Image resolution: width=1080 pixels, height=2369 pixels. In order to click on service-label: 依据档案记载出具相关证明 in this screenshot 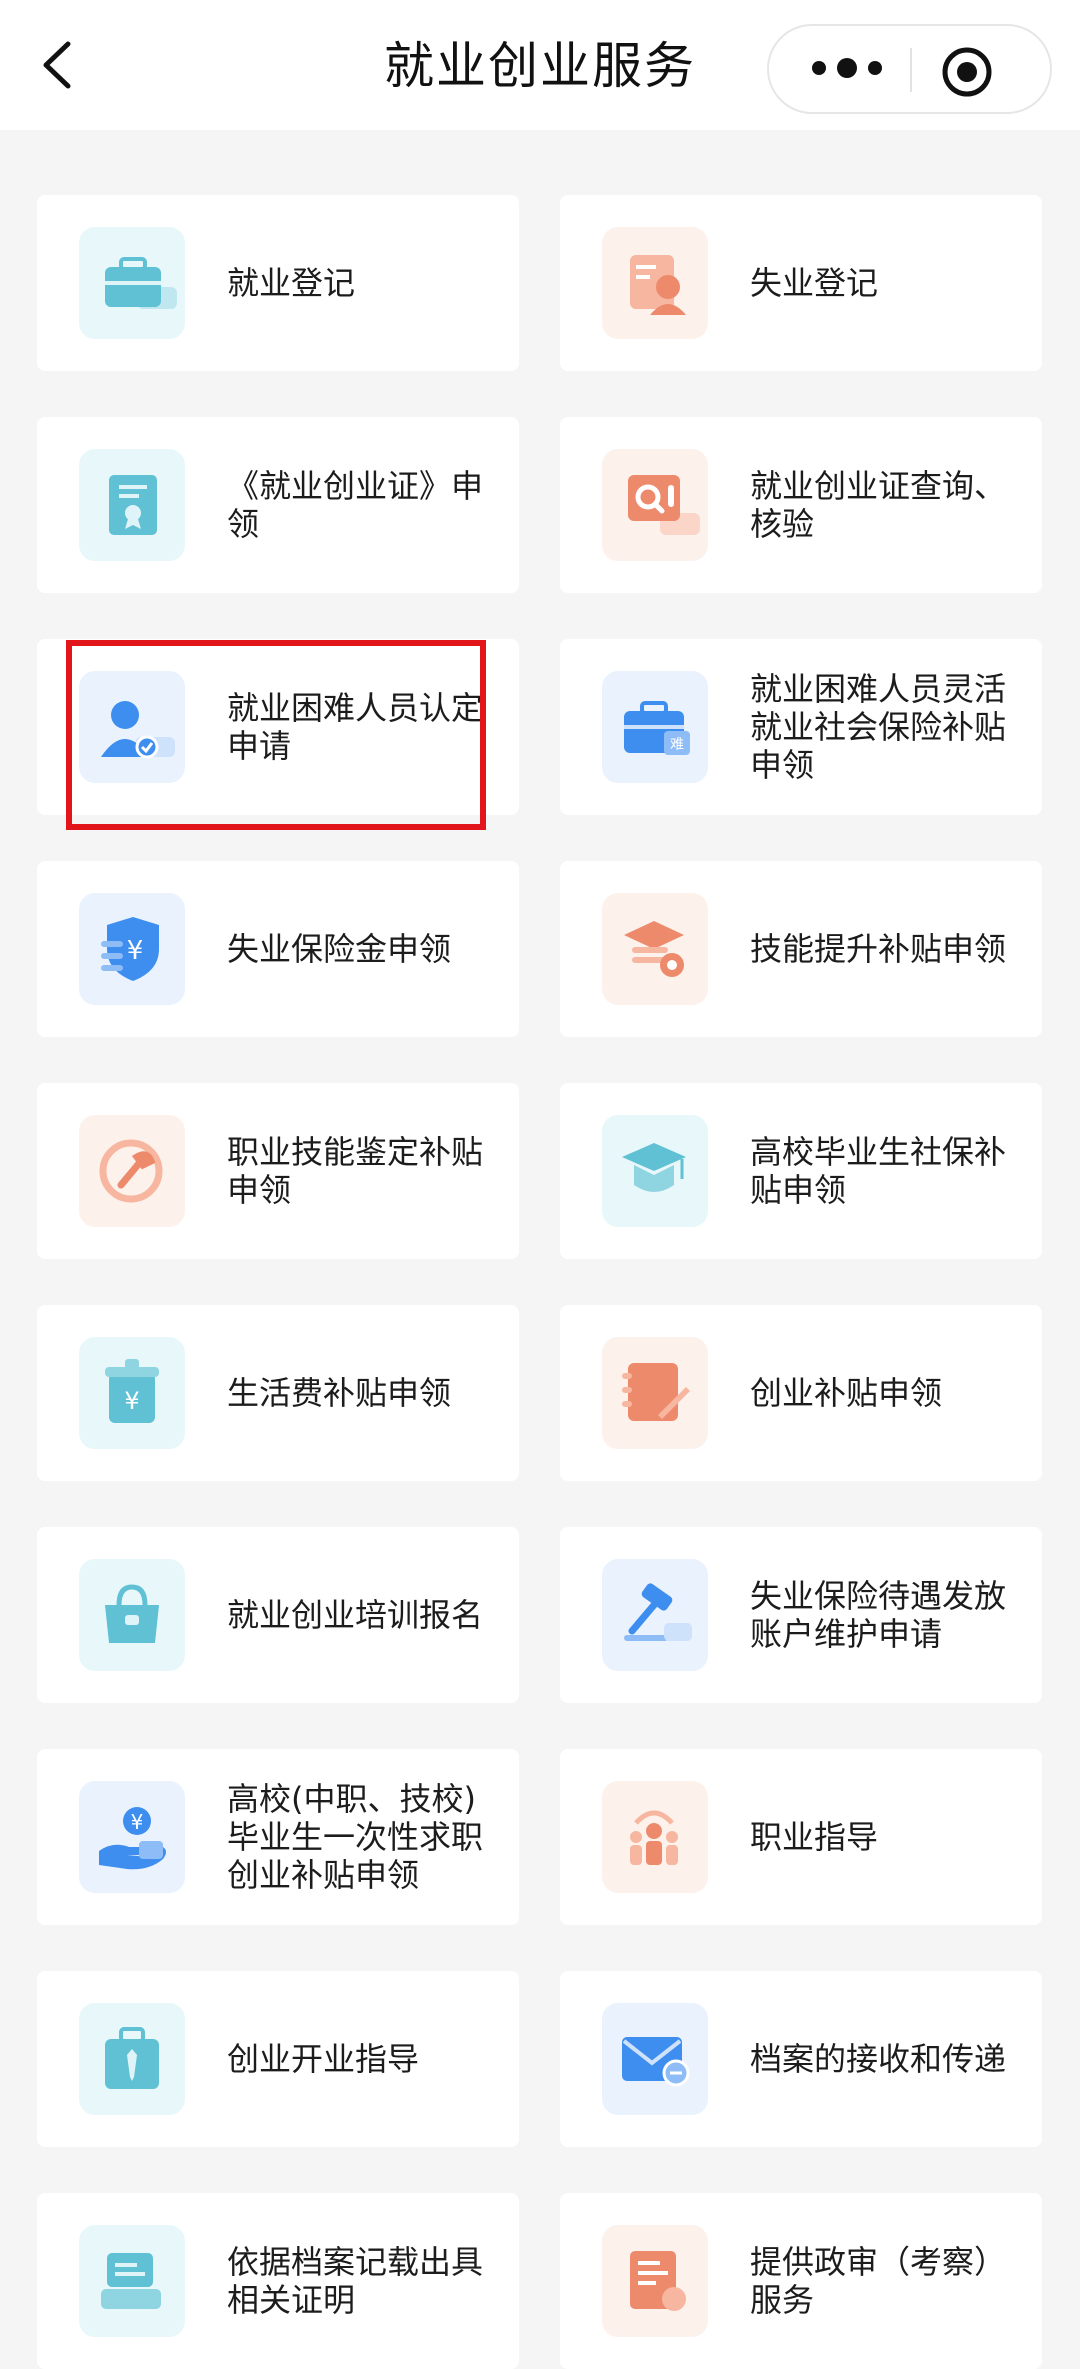, I will do `click(355, 2281)`.